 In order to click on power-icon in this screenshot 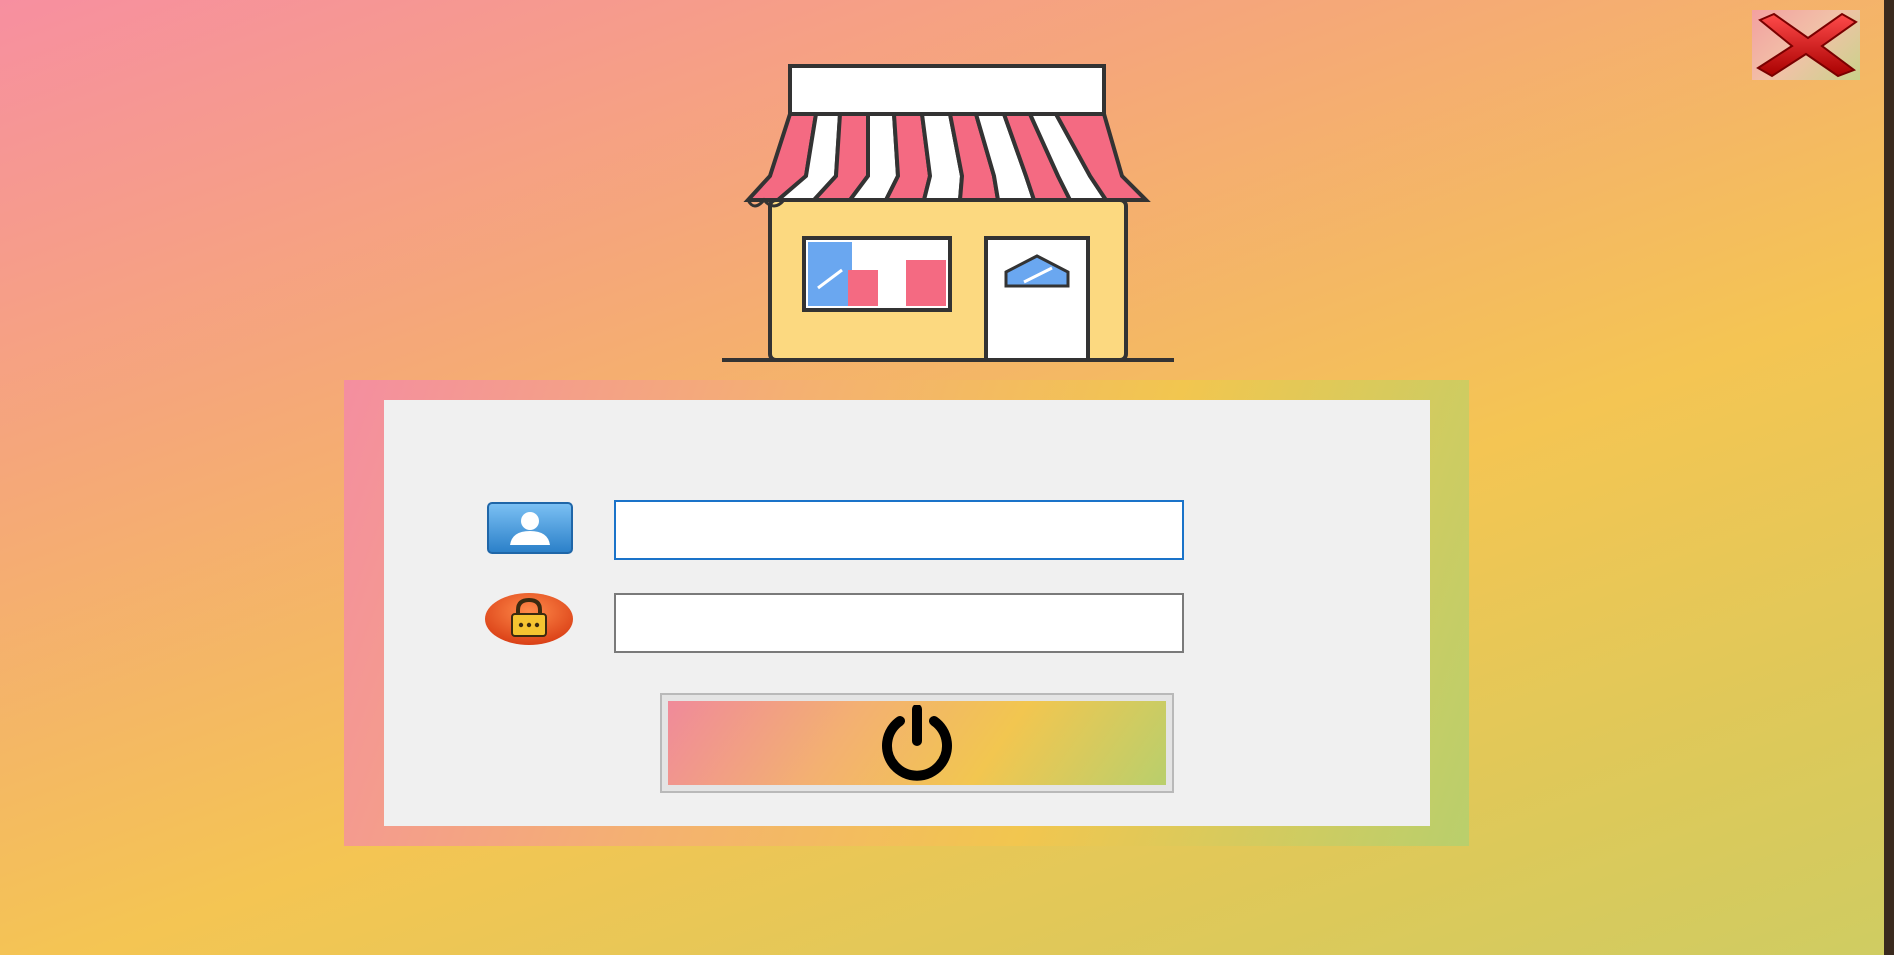, I will do `click(917, 743)`.